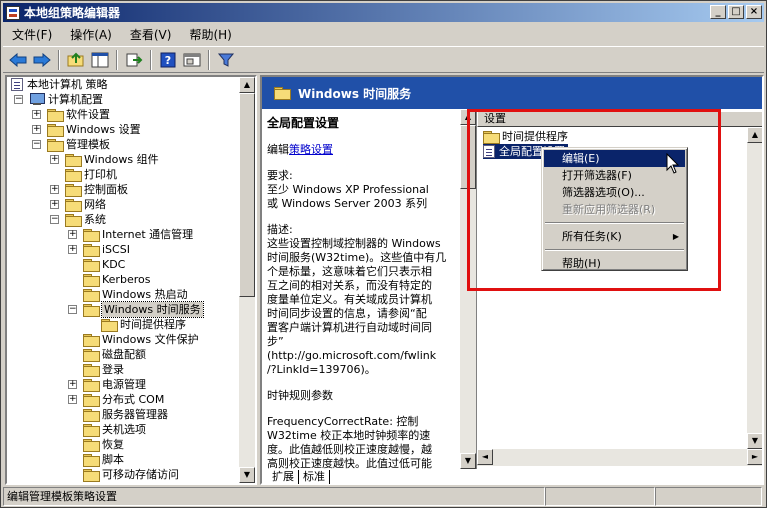  I want to click on filter-icon, so click(226, 60).